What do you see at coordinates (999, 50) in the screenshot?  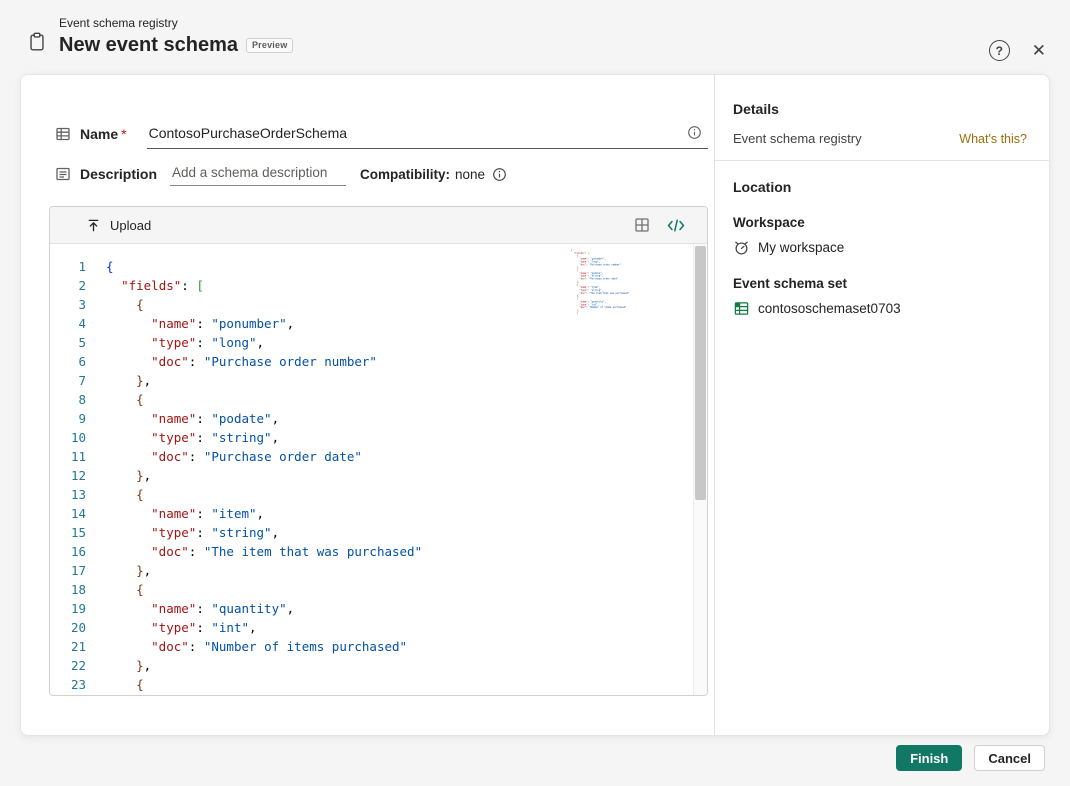 I see `help-button: ?` at bounding box center [999, 50].